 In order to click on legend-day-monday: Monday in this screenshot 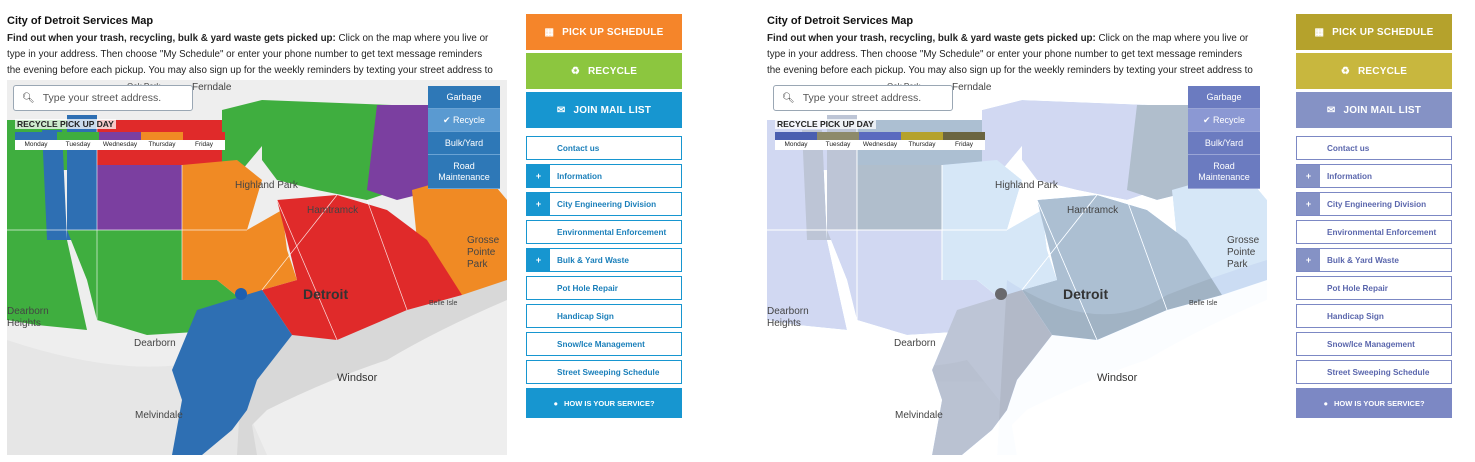, I will do `click(36, 144)`.